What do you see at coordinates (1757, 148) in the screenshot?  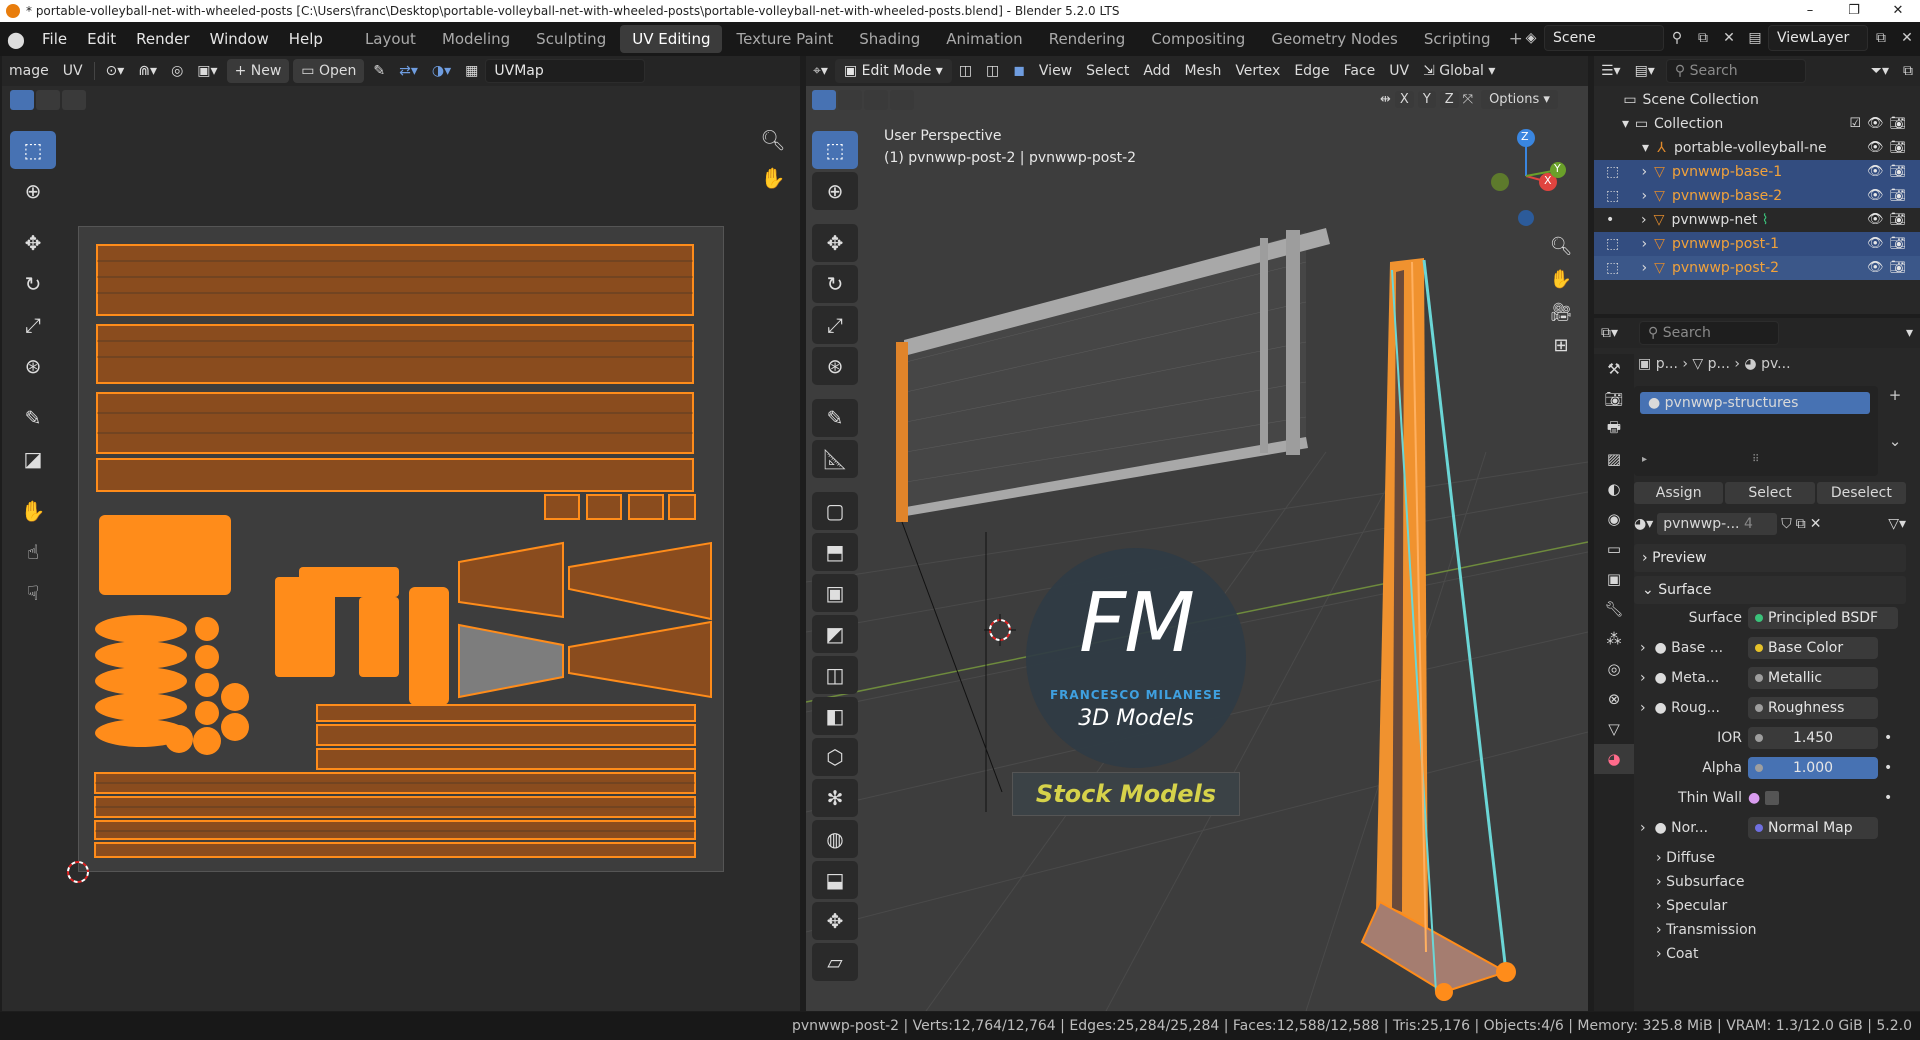 I see `outliner-item: ▾ ⅄ portable-volleyball-ne 👁︎📷︎` at bounding box center [1757, 148].